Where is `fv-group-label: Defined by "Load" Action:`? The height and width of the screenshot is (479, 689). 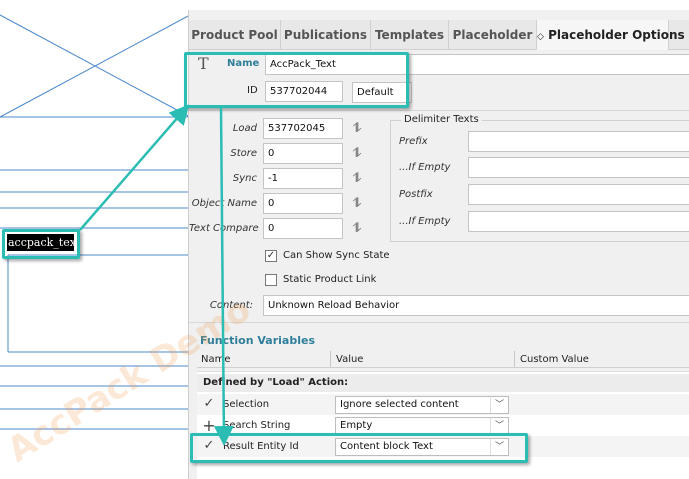
fv-group-label: Defined by "Load" Action: is located at coordinates (276, 382).